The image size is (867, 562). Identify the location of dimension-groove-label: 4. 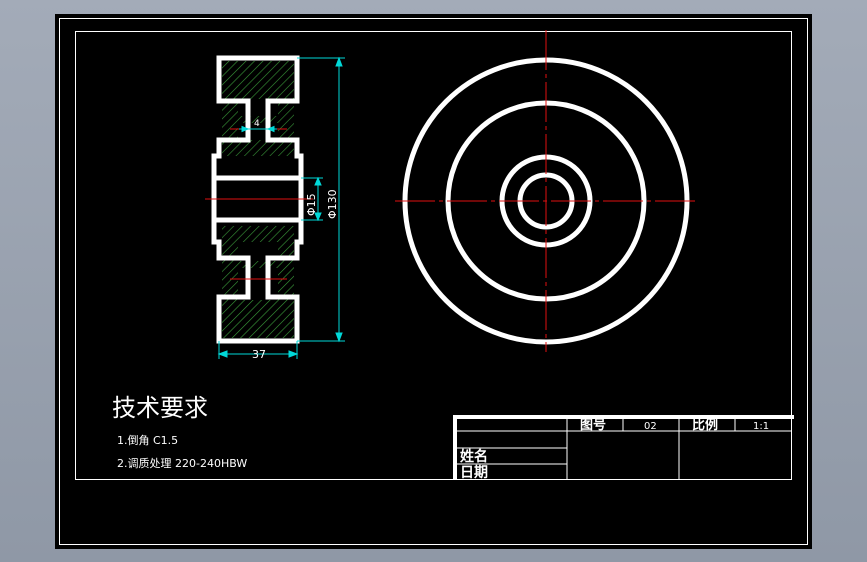
(257, 124).